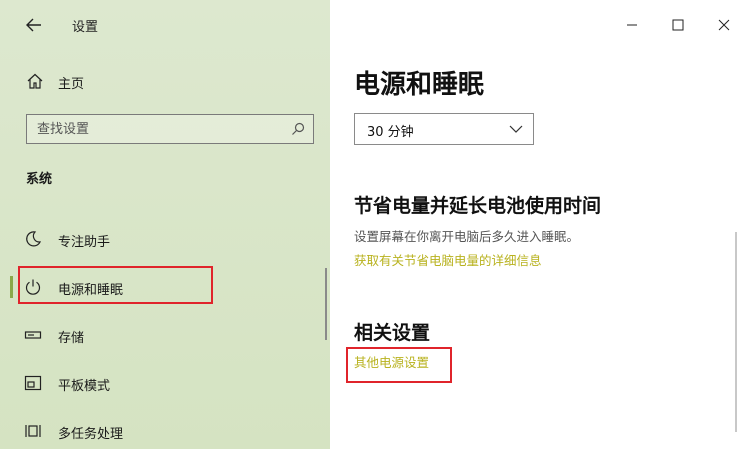 This screenshot has height=449, width=747. Describe the element at coordinates (91, 434) in the screenshot. I see `sidebar-item-label: 多任务处理` at that location.